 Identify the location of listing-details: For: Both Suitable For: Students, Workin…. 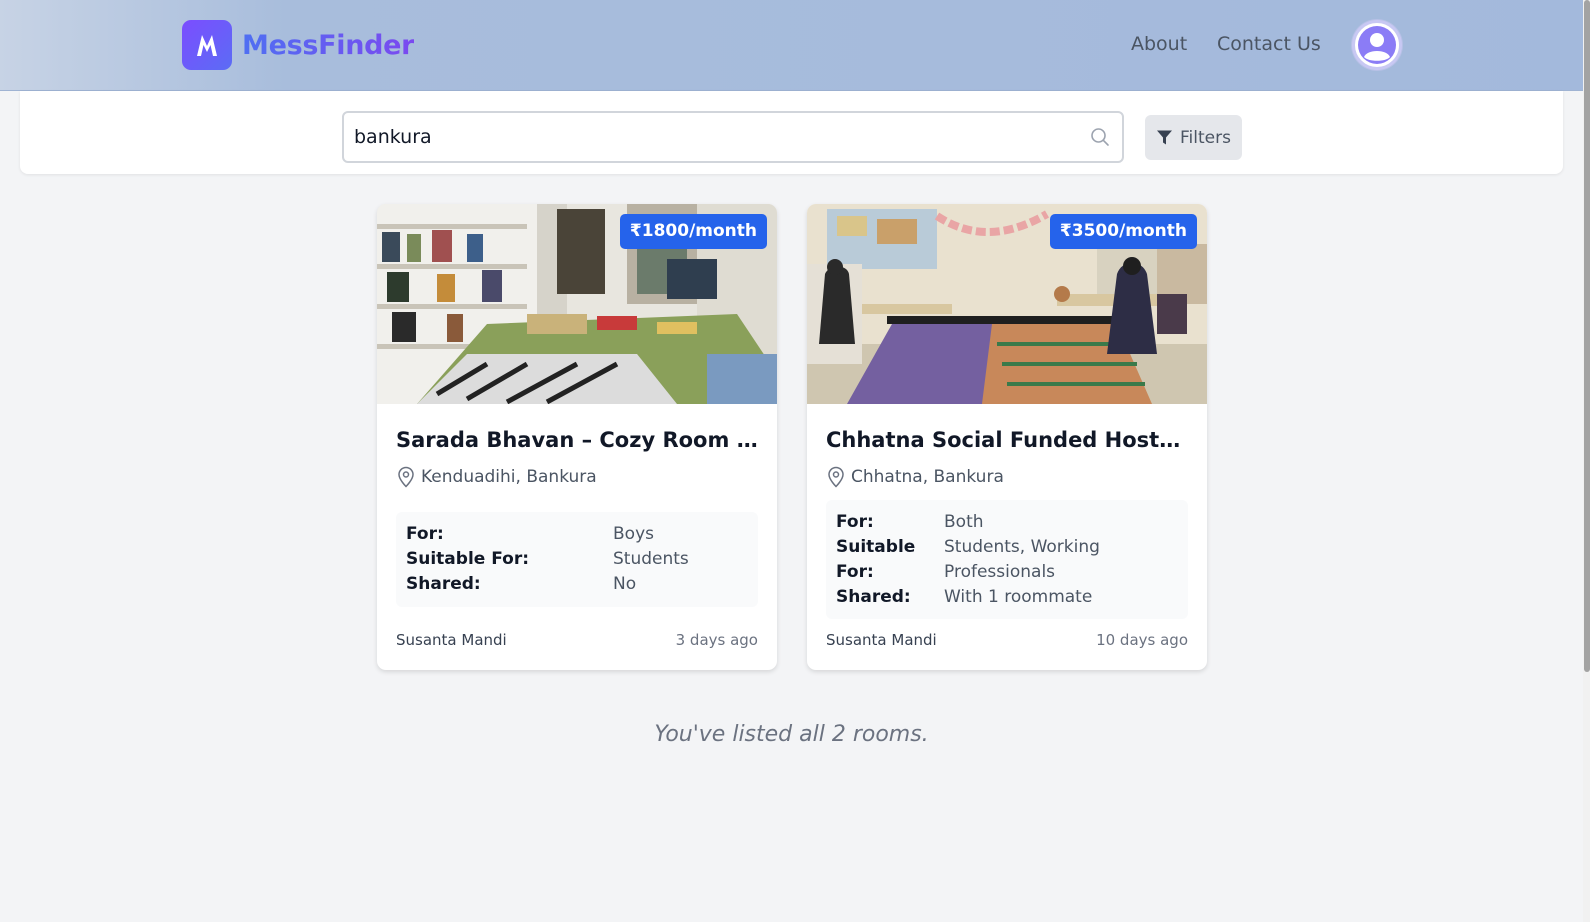
(1007, 559).